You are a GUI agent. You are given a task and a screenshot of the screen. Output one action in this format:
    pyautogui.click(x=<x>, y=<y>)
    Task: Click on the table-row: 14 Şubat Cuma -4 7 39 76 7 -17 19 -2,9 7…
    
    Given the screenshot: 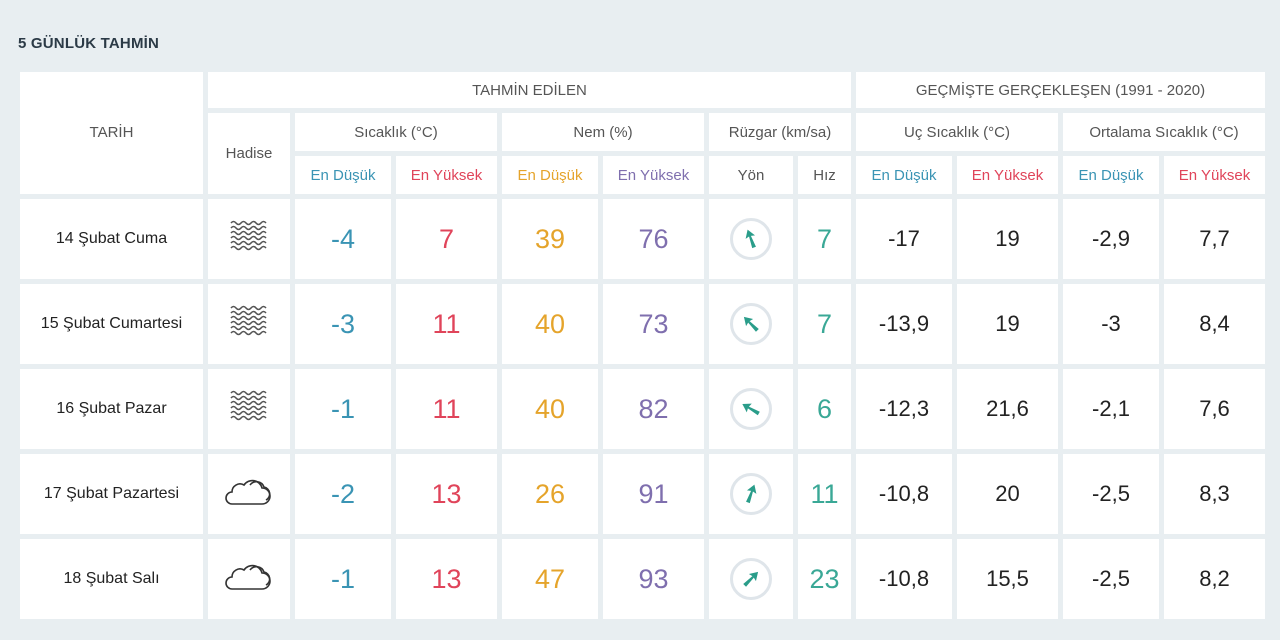 What is the action you would take?
    pyautogui.click(x=642, y=239)
    